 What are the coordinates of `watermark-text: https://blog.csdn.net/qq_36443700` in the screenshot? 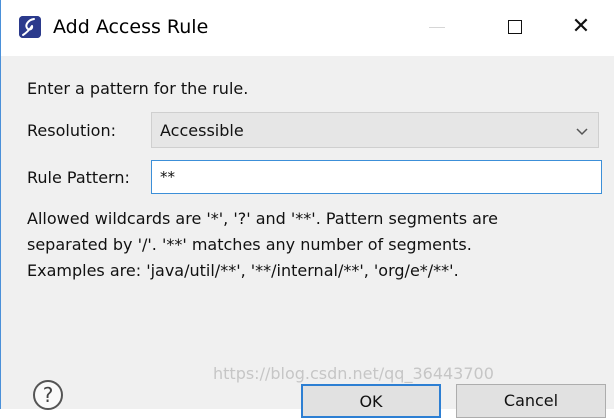 It's located at (353, 373).